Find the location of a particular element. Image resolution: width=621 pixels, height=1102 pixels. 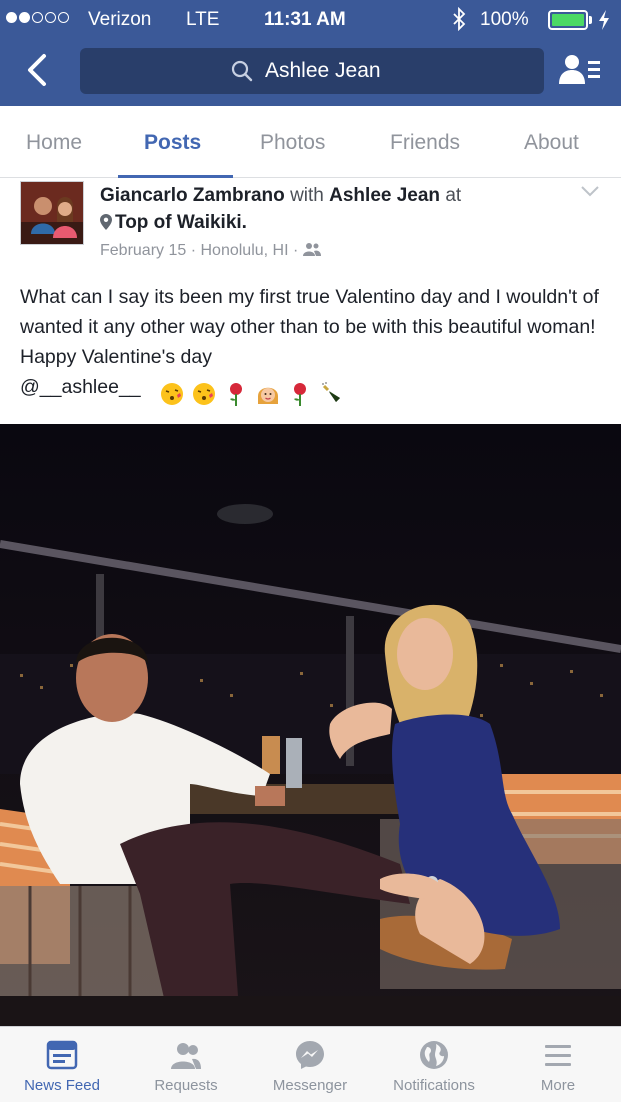

tab-posts: Posts is located at coordinates (172, 143).